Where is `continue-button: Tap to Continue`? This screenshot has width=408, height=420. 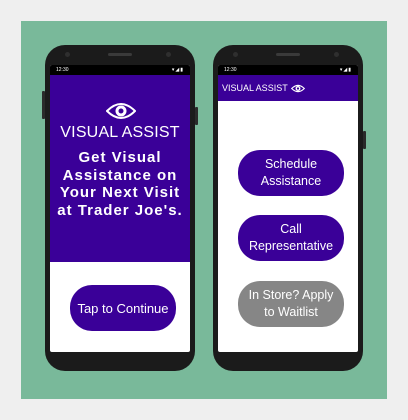
continue-button: Tap to Continue is located at coordinates (123, 308).